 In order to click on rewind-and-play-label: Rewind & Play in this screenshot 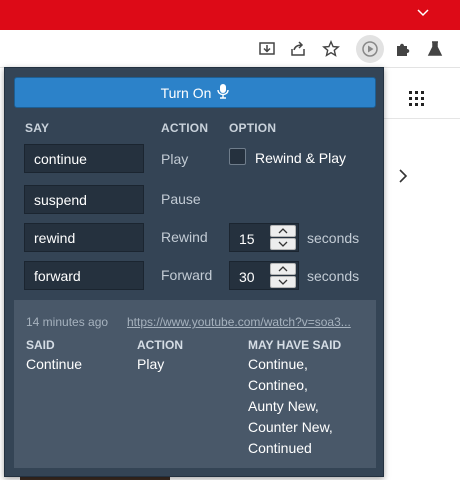, I will do `click(301, 158)`.